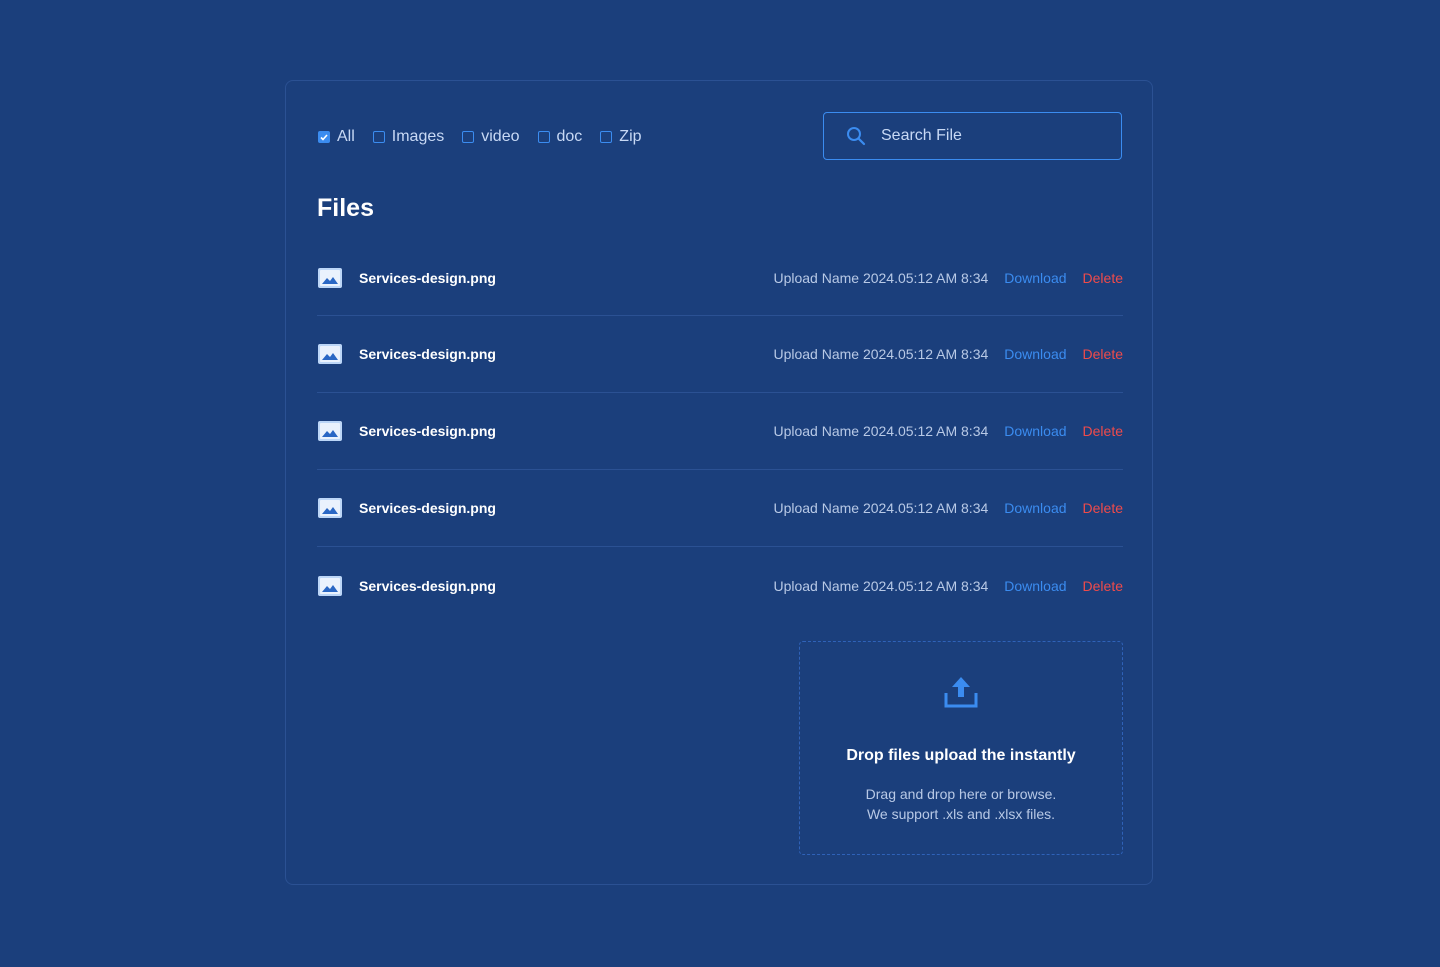  I want to click on upload-icon, so click(961, 692).